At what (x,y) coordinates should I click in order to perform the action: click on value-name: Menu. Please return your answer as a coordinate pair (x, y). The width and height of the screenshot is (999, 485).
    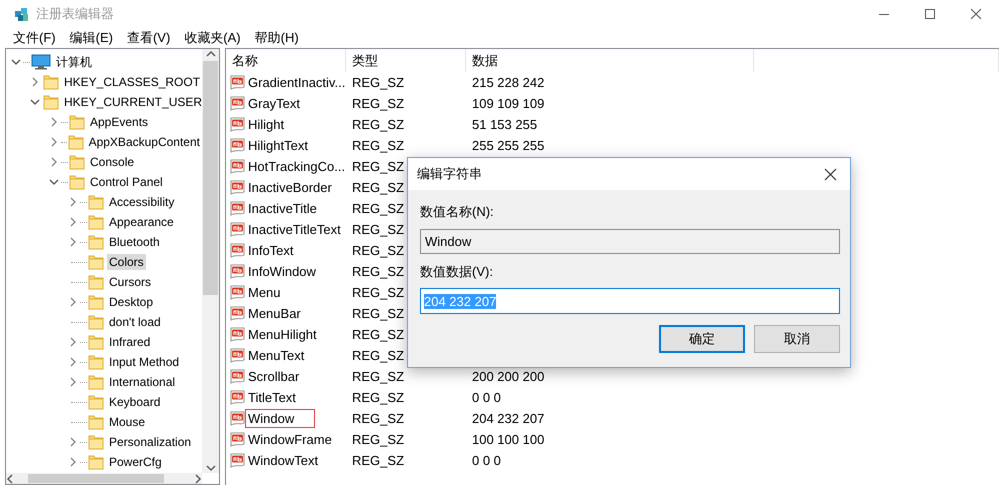
    Looking at the image, I should click on (264, 292).